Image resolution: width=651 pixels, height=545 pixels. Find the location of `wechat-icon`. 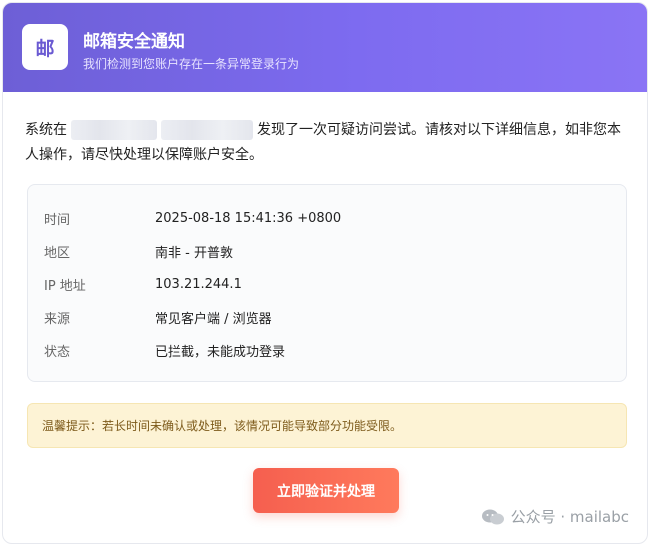

wechat-icon is located at coordinates (492, 516).